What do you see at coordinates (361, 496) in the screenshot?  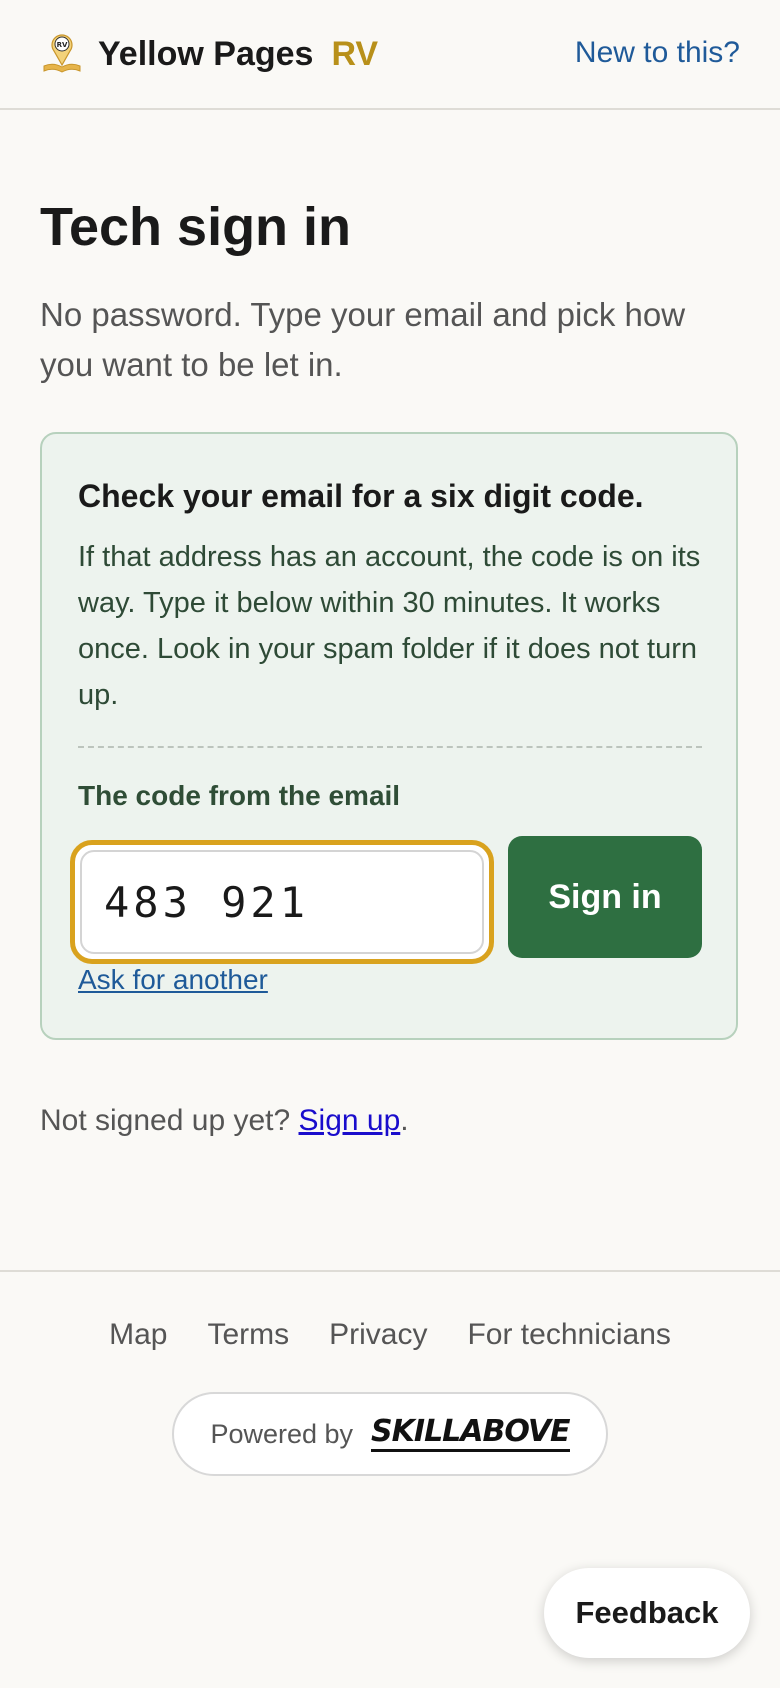 I see `card-heading: Check your email for a six digit code.` at bounding box center [361, 496].